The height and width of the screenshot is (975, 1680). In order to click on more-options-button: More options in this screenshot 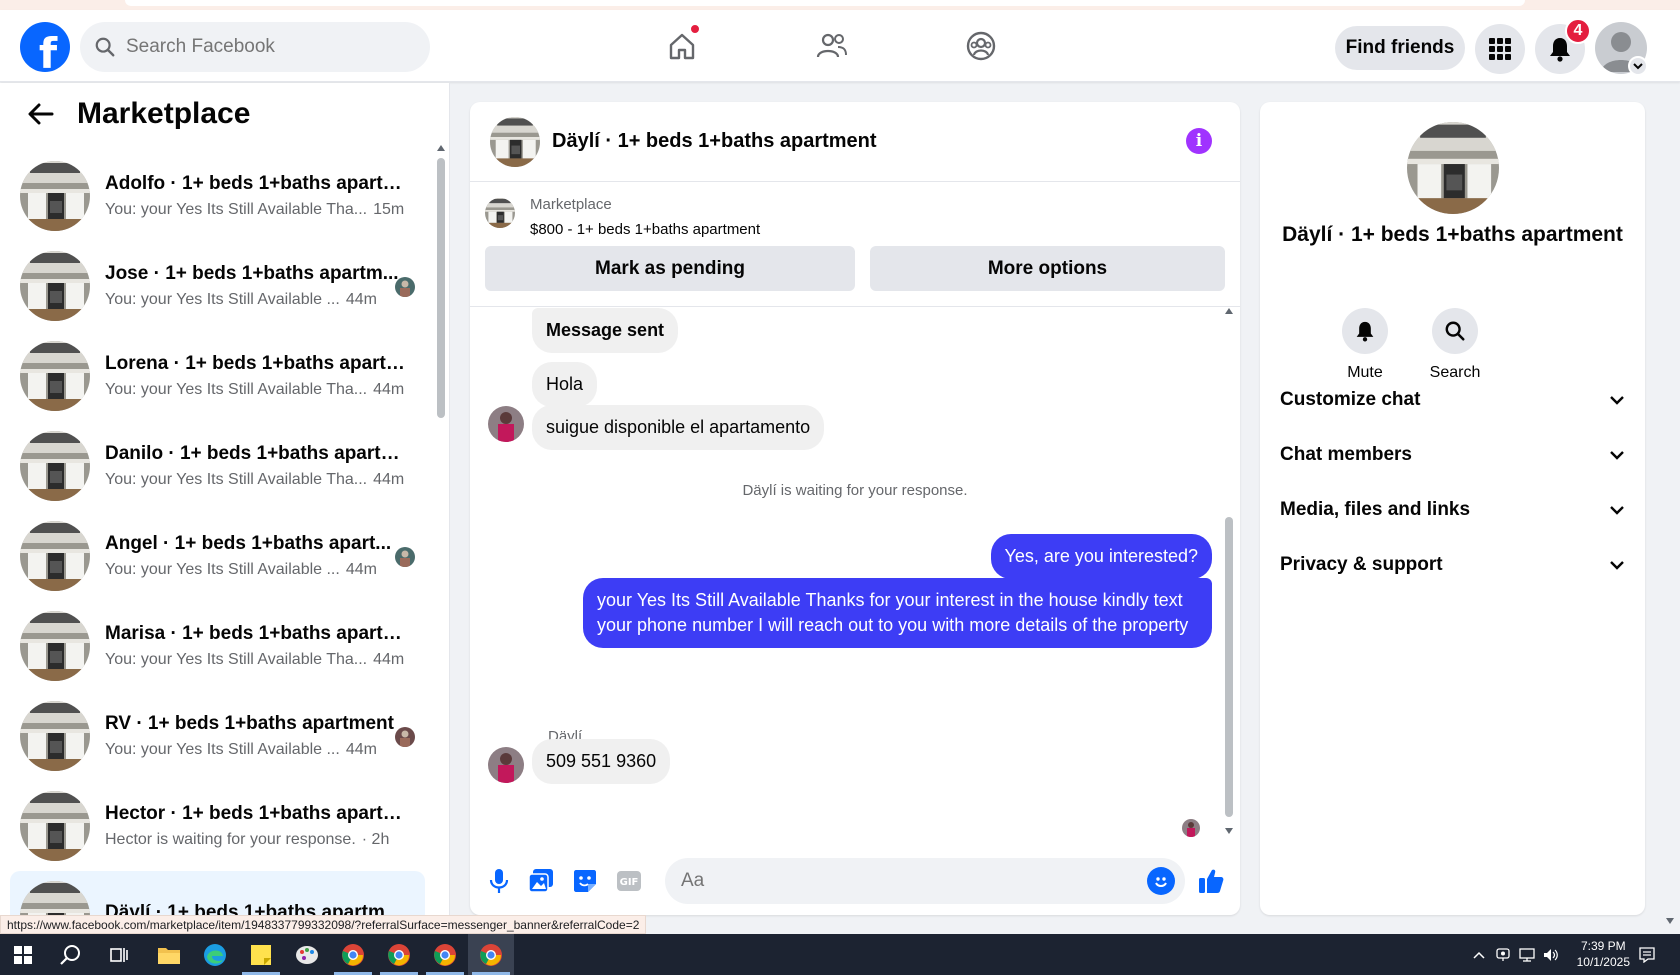, I will do `click(1047, 268)`.